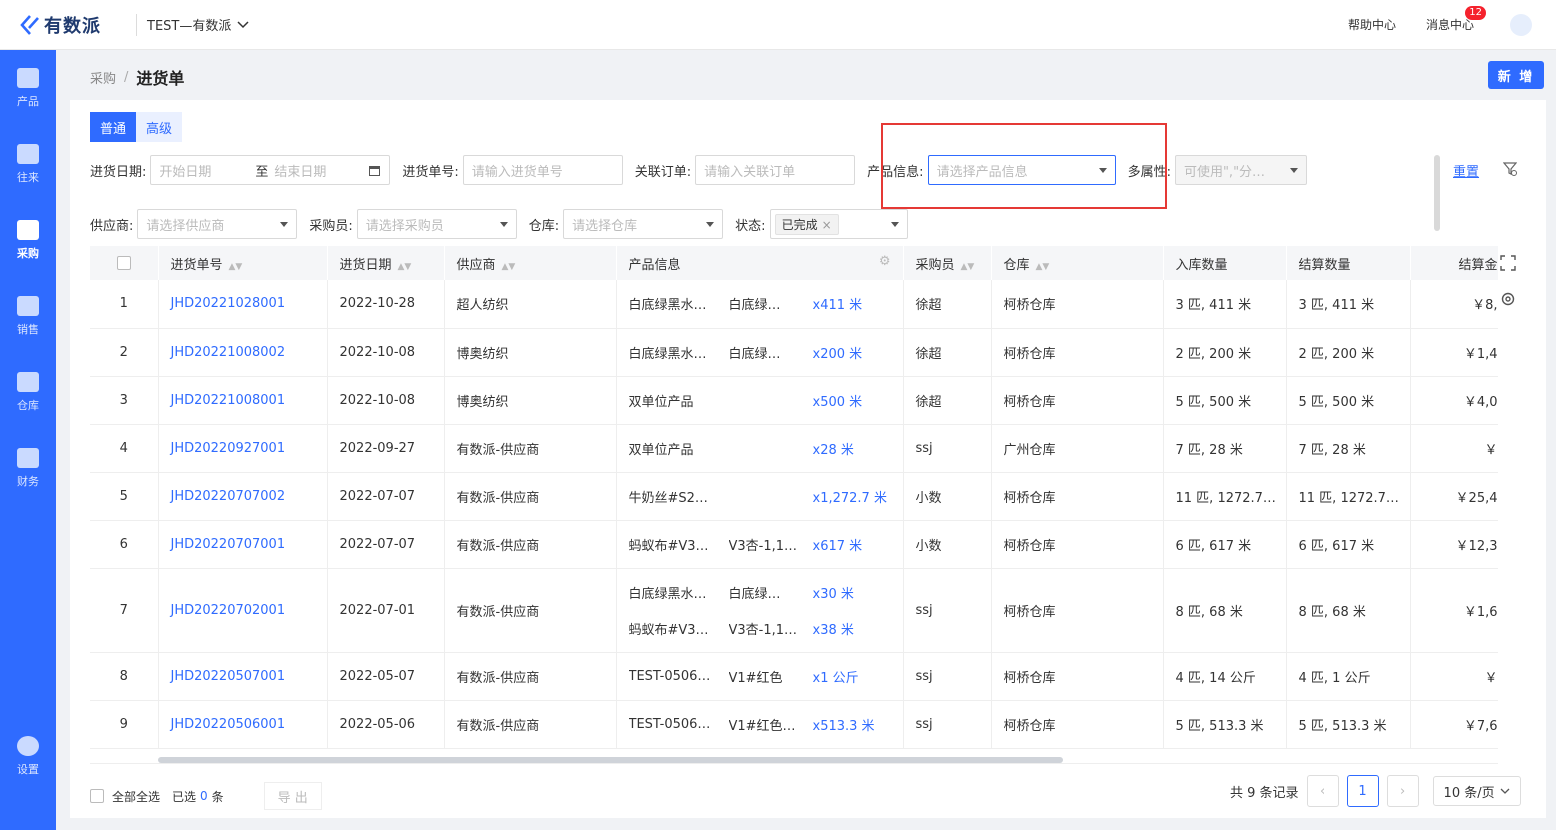  I want to click on reset-link: 重置, so click(1466, 170).